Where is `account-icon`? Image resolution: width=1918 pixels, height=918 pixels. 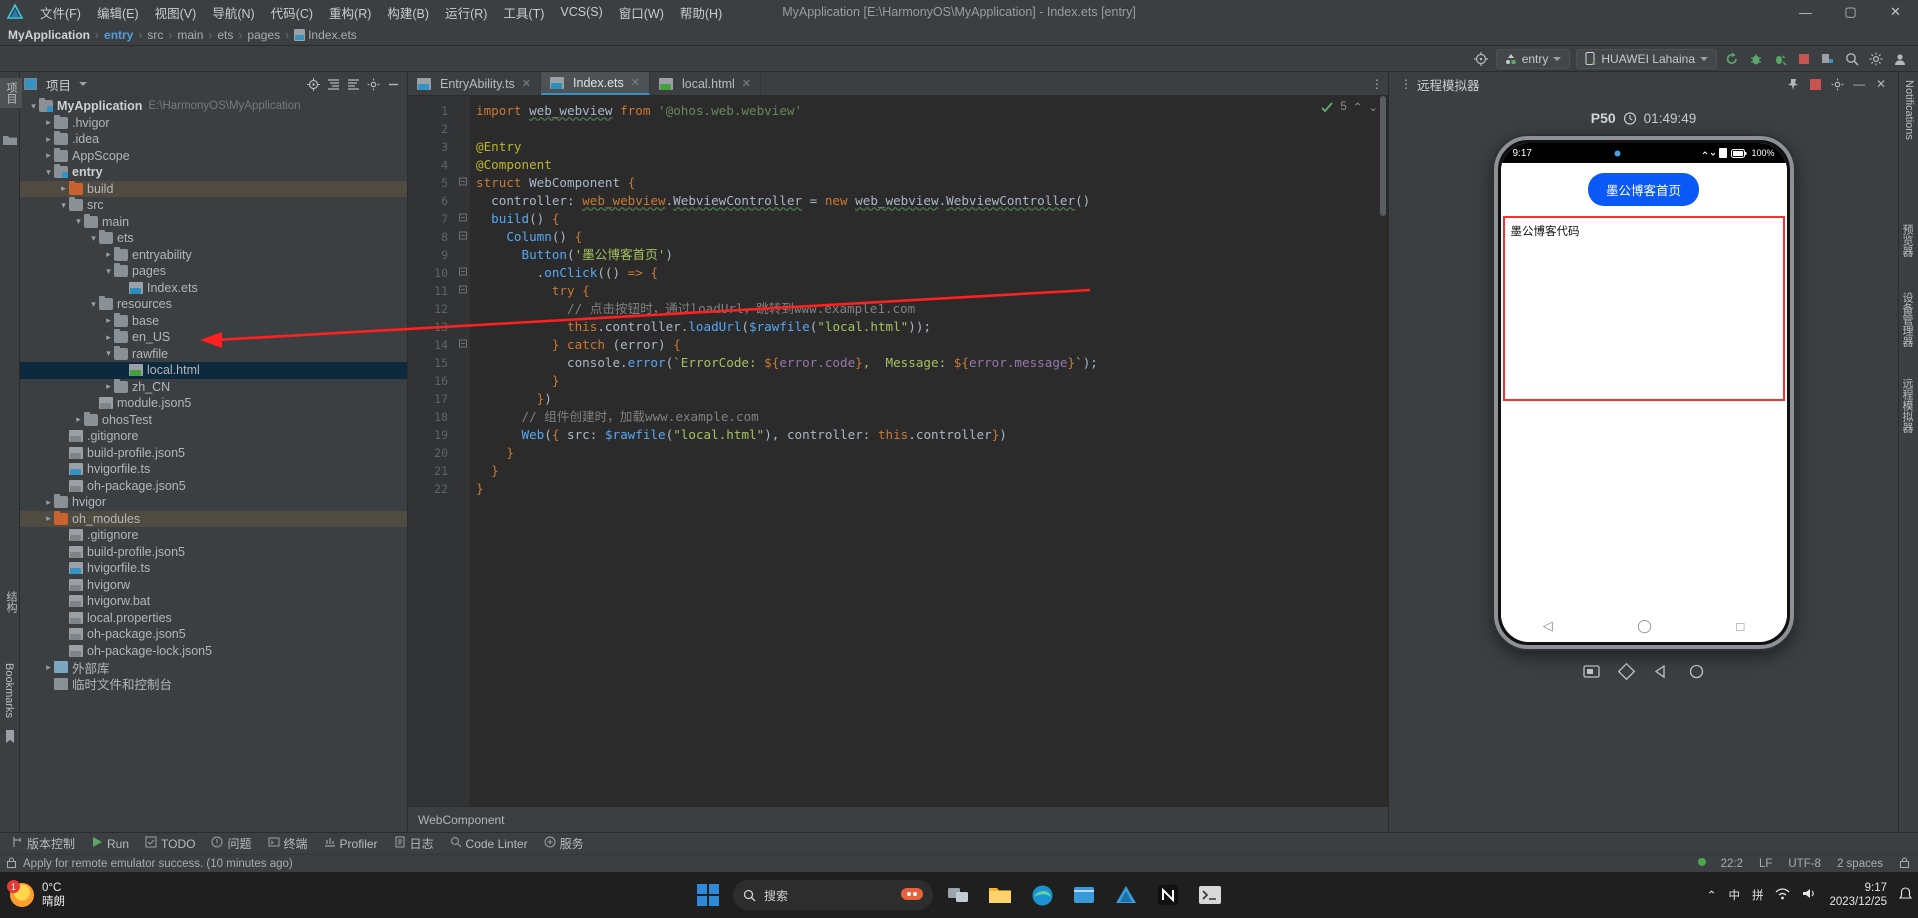 account-icon is located at coordinates (1900, 59).